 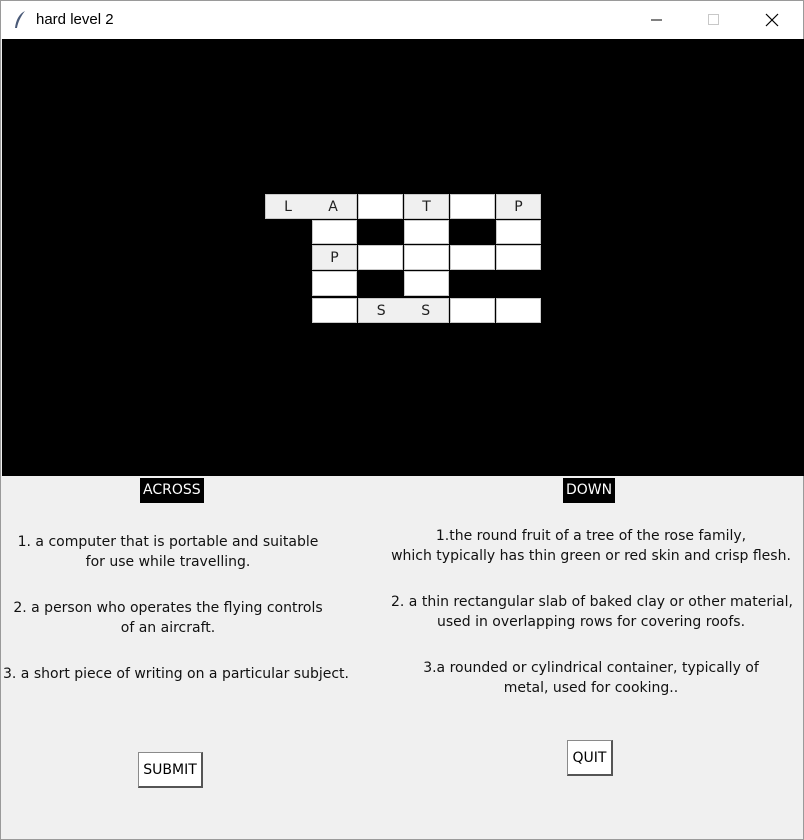 What do you see at coordinates (590, 758) in the screenshot?
I see `quit-button: QUIT` at bounding box center [590, 758].